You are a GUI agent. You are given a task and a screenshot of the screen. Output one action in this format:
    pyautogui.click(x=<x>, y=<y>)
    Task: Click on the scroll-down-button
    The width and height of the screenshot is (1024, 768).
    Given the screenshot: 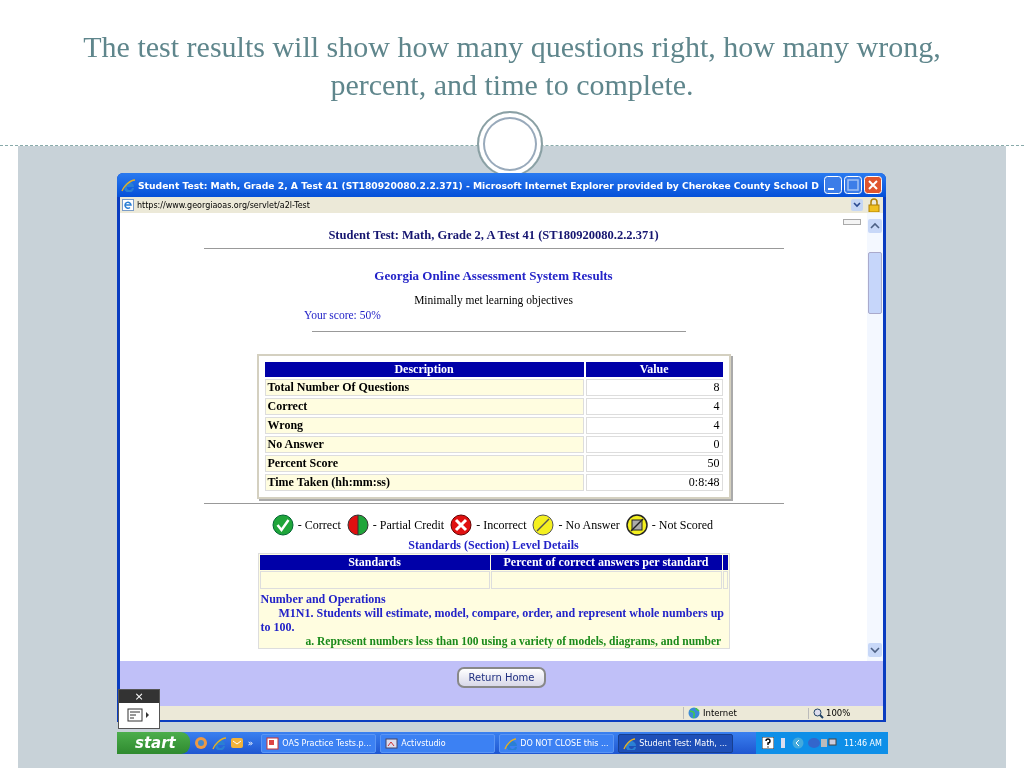 What is the action you would take?
    pyautogui.click(x=875, y=650)
    